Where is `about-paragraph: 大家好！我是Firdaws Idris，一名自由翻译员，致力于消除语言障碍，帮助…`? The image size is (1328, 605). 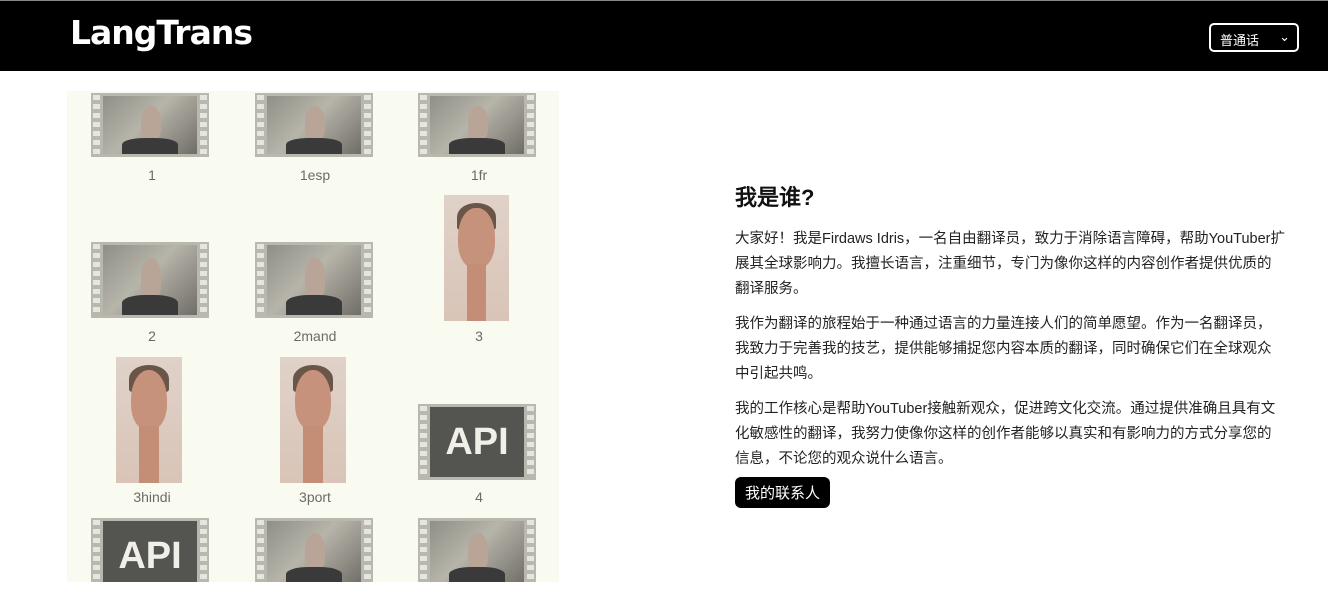 about-paragraph: 大家好！我是Firdaws Idris，一名自由翻译员，致力于消除语言障碍，帮助… is located at coordinates (1010, 264).